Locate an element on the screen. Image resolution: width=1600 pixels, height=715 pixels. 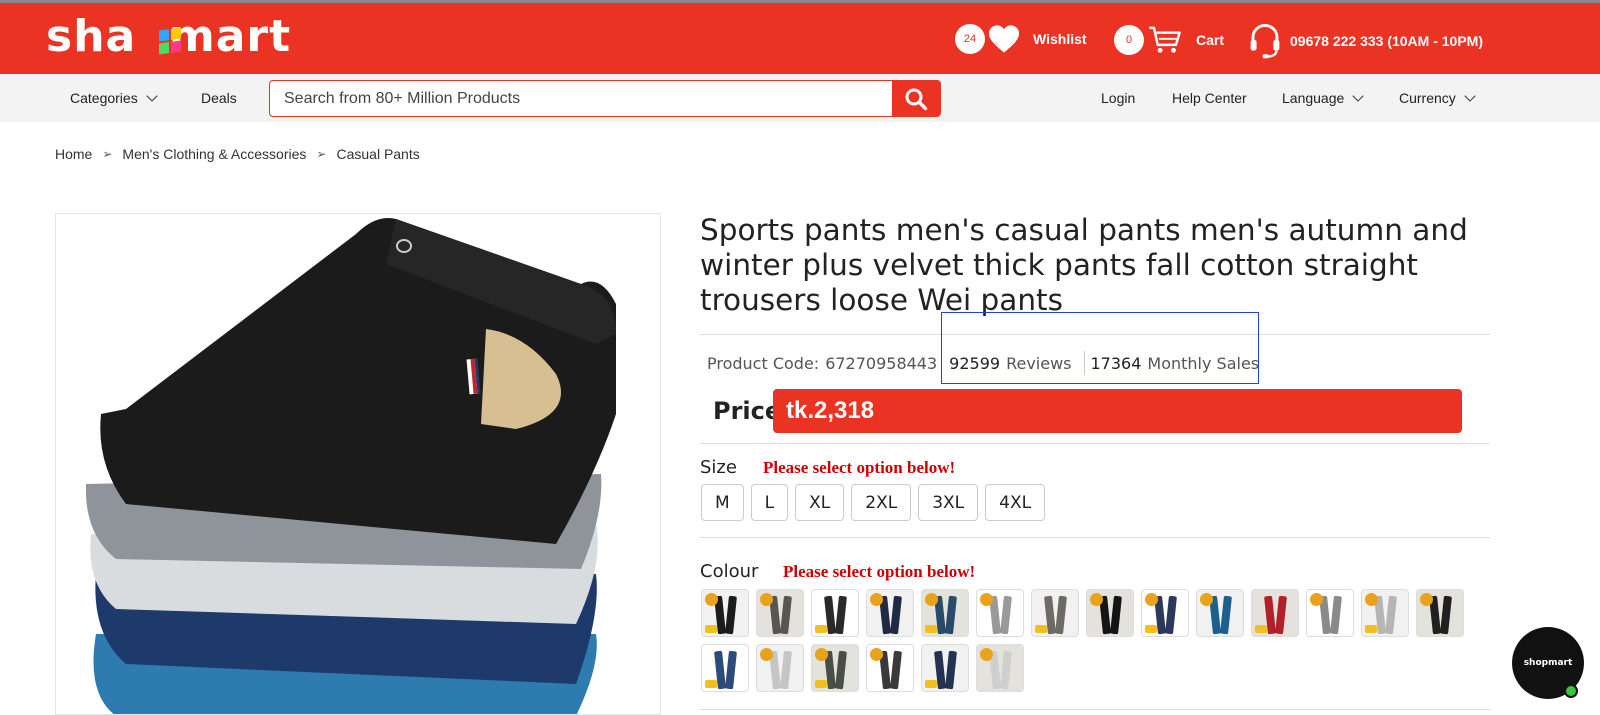
currency-menu: Currency is located at coordinates (1437, 98).